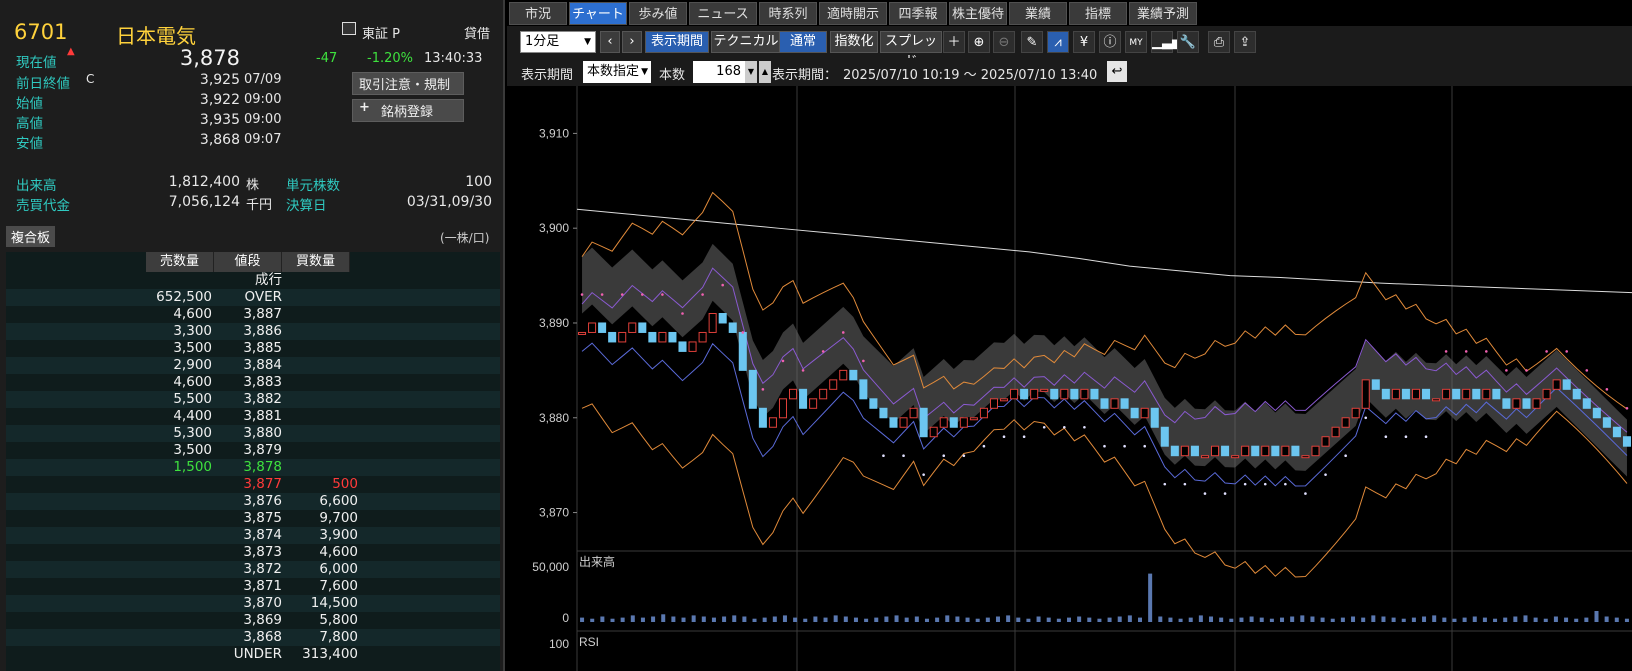 The width and height of the screenshot is (1632, 671). I want to click on book-row: 3,870 14,500, so click(253, 603).